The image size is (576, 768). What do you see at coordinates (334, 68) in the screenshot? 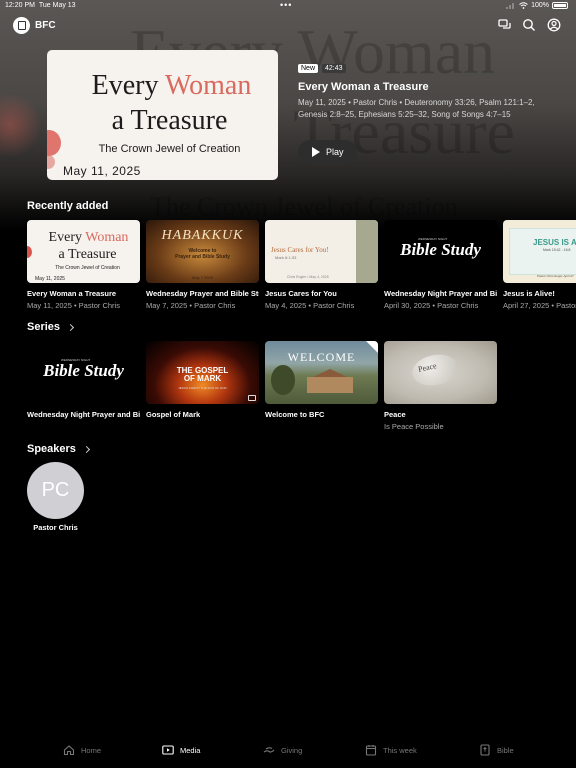
I see `duration-badge: 42:43` at bounding box center [334, 68].